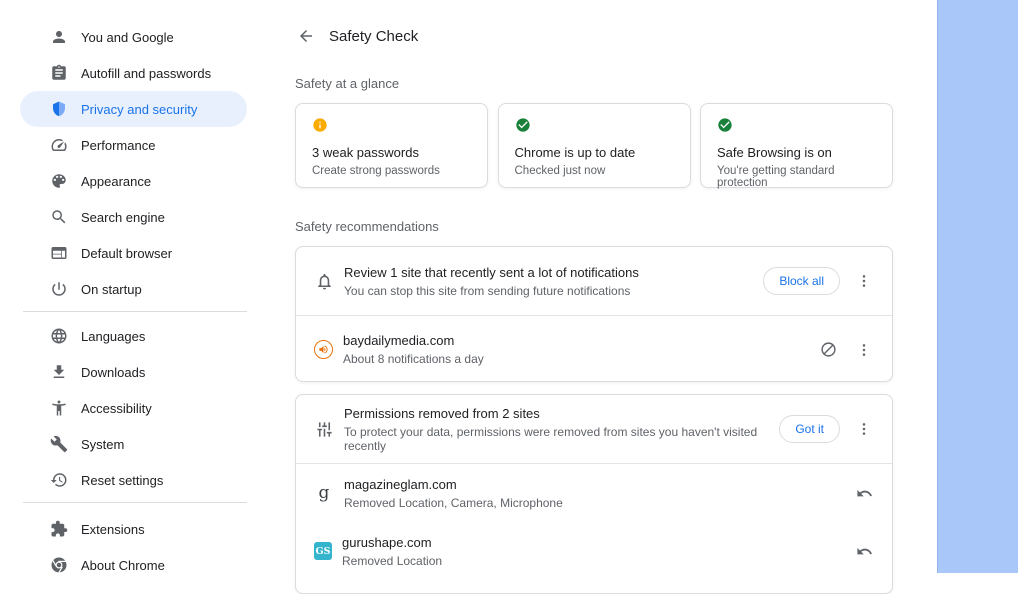 Image resolution: width=1018 pixels, height=594 pixels. I want to click on sidebar-item-accessibility: Accessibility, so click(123, 408).